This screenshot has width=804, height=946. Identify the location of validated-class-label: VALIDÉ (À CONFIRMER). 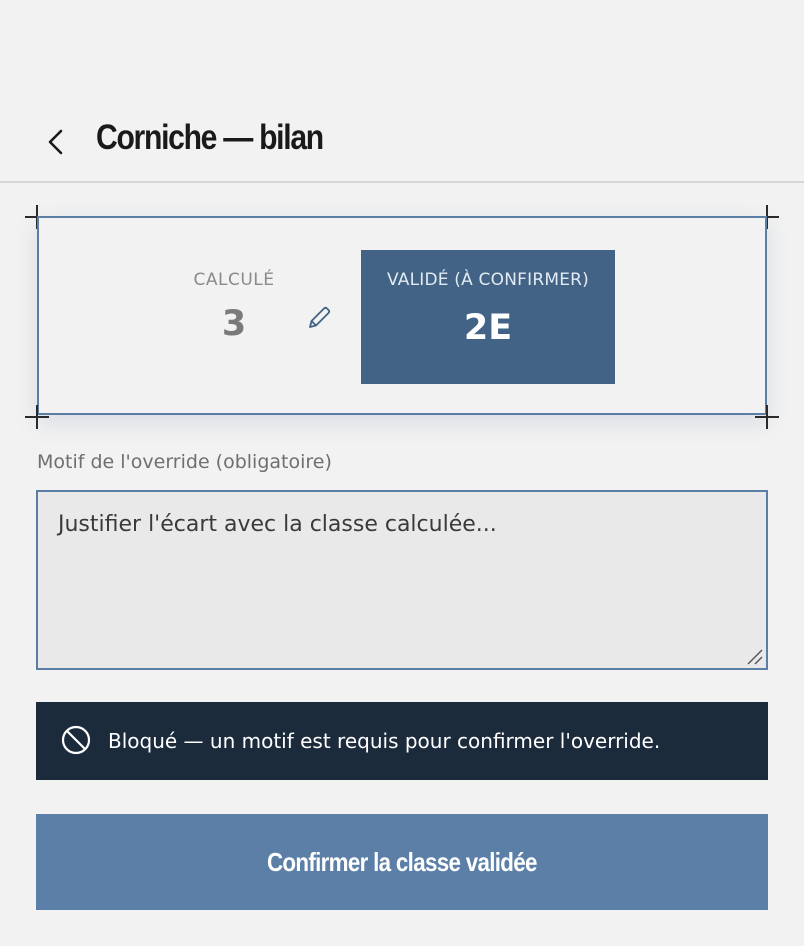
(488, 280).